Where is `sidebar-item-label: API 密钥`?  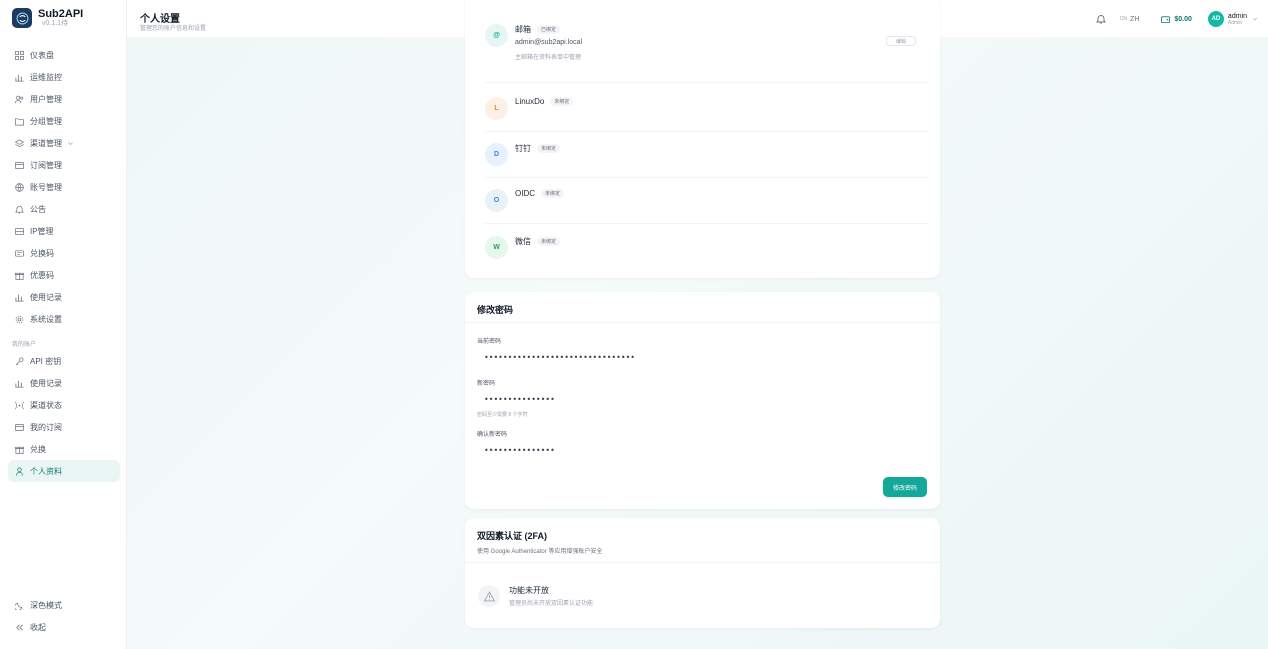
sidebar-item-label: API 密钥 is located at coordinates (46, 361).